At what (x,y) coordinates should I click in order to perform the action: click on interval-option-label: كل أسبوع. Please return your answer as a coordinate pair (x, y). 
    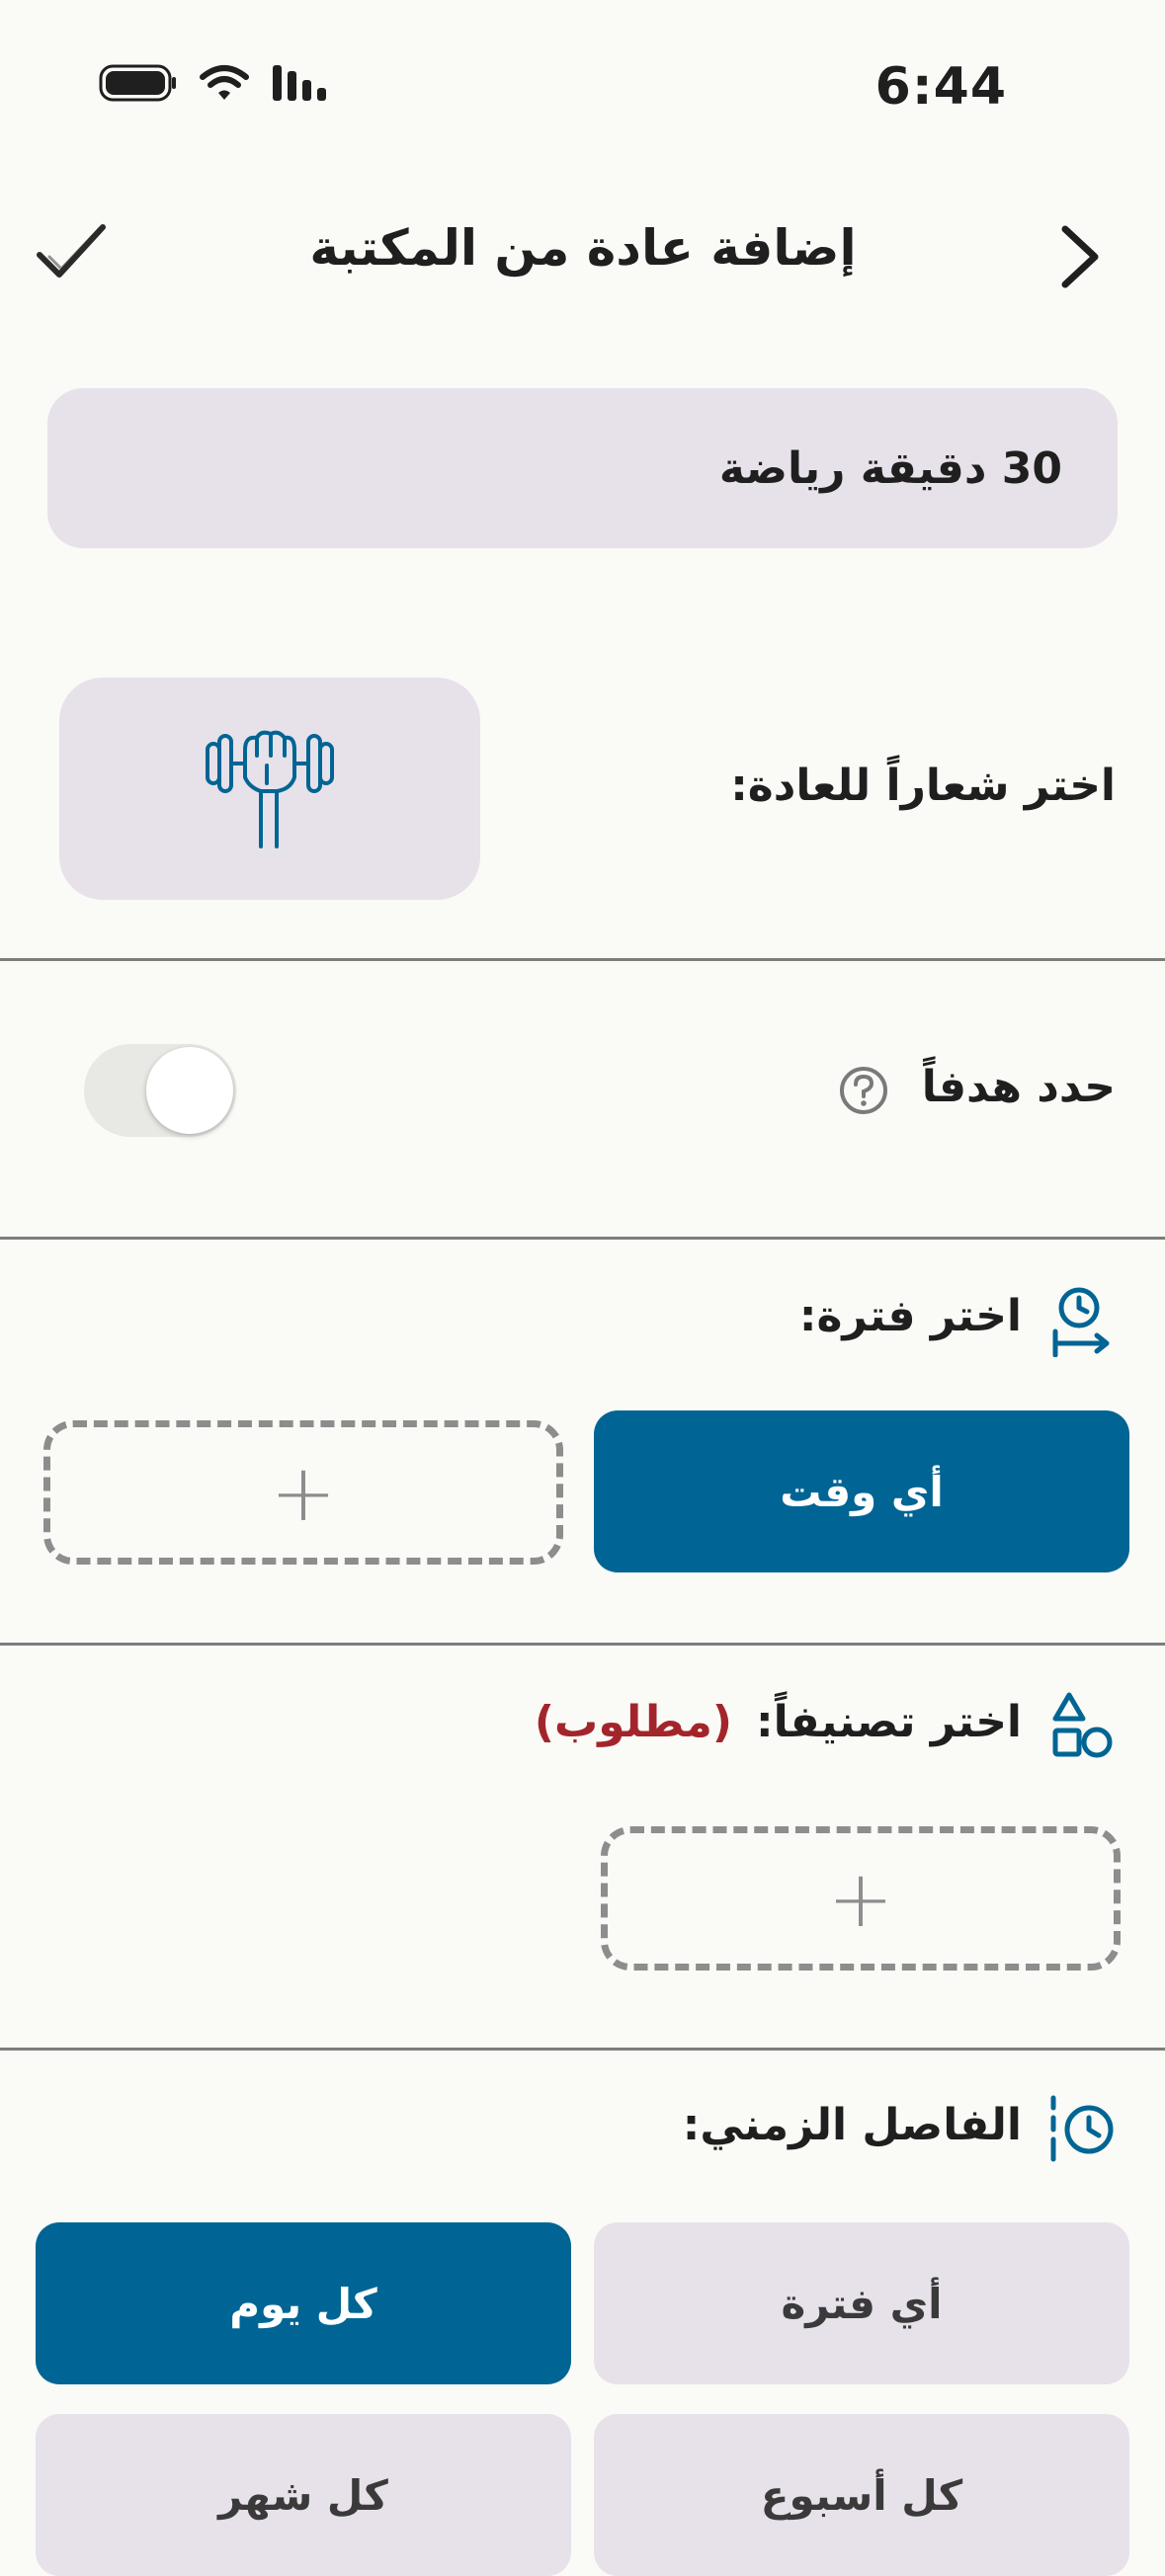
    Looking at the image, I should click on (861, 2495).